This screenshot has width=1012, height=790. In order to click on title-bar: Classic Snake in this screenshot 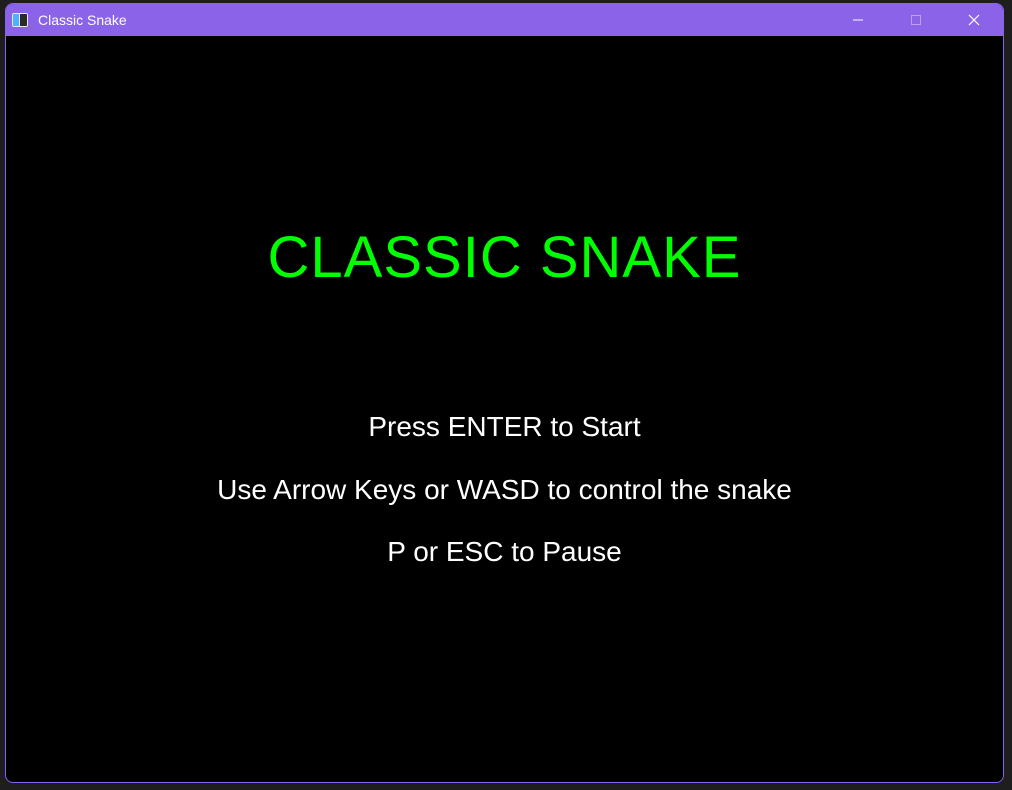, I will do `click(504, 20)`.